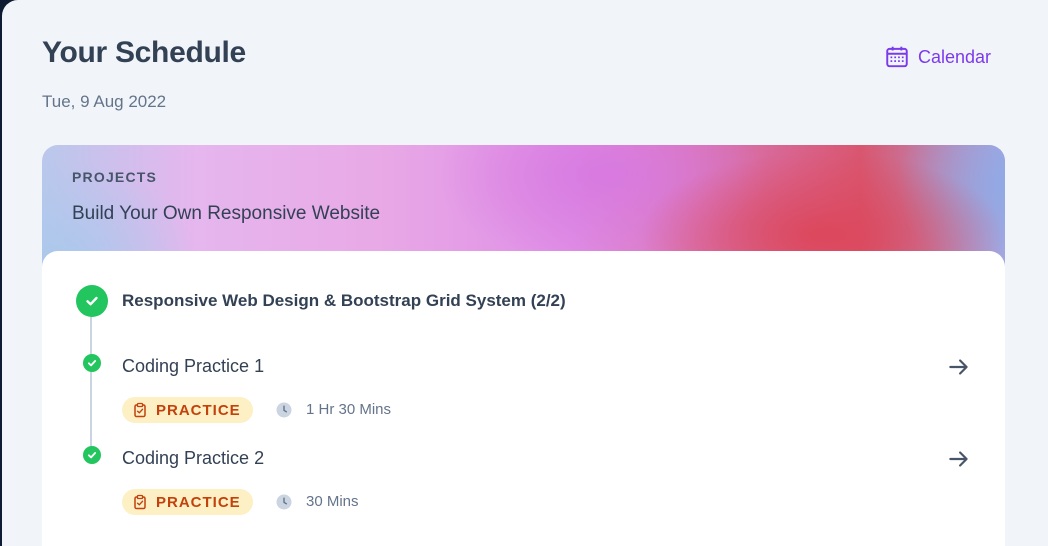 The image size is (1048, 546). What do you see at coordinates (349, 409) in the screenshot?
I see `item-duration: 1 Hr 30 Mins` at bounding box center [349, 409].